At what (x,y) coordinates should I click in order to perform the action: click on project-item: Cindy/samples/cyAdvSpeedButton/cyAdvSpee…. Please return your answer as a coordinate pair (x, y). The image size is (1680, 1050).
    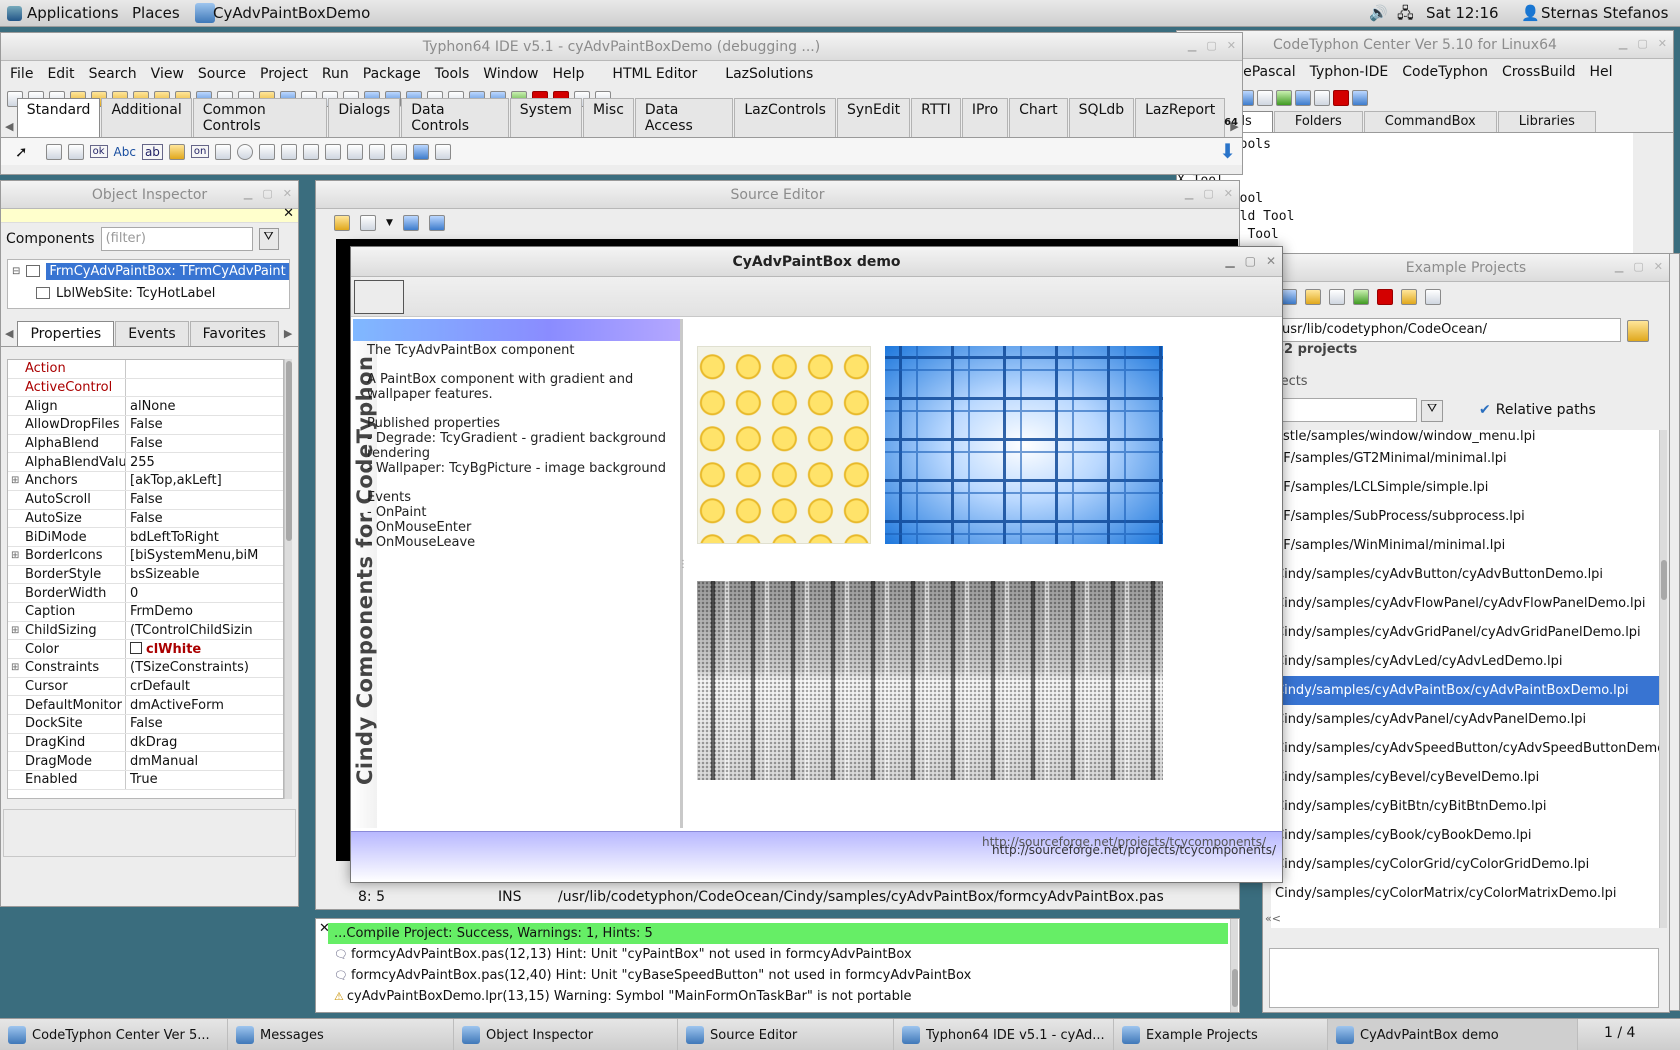
    Looking at the image, I should click on (1465, 748).